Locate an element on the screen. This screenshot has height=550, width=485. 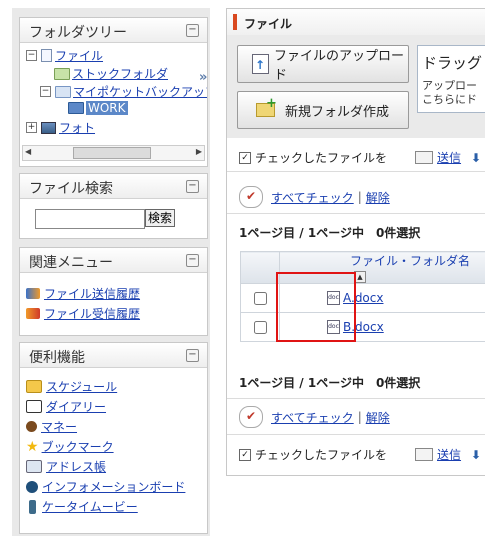
search-button: 検索 is located at coordinates (160, 218).